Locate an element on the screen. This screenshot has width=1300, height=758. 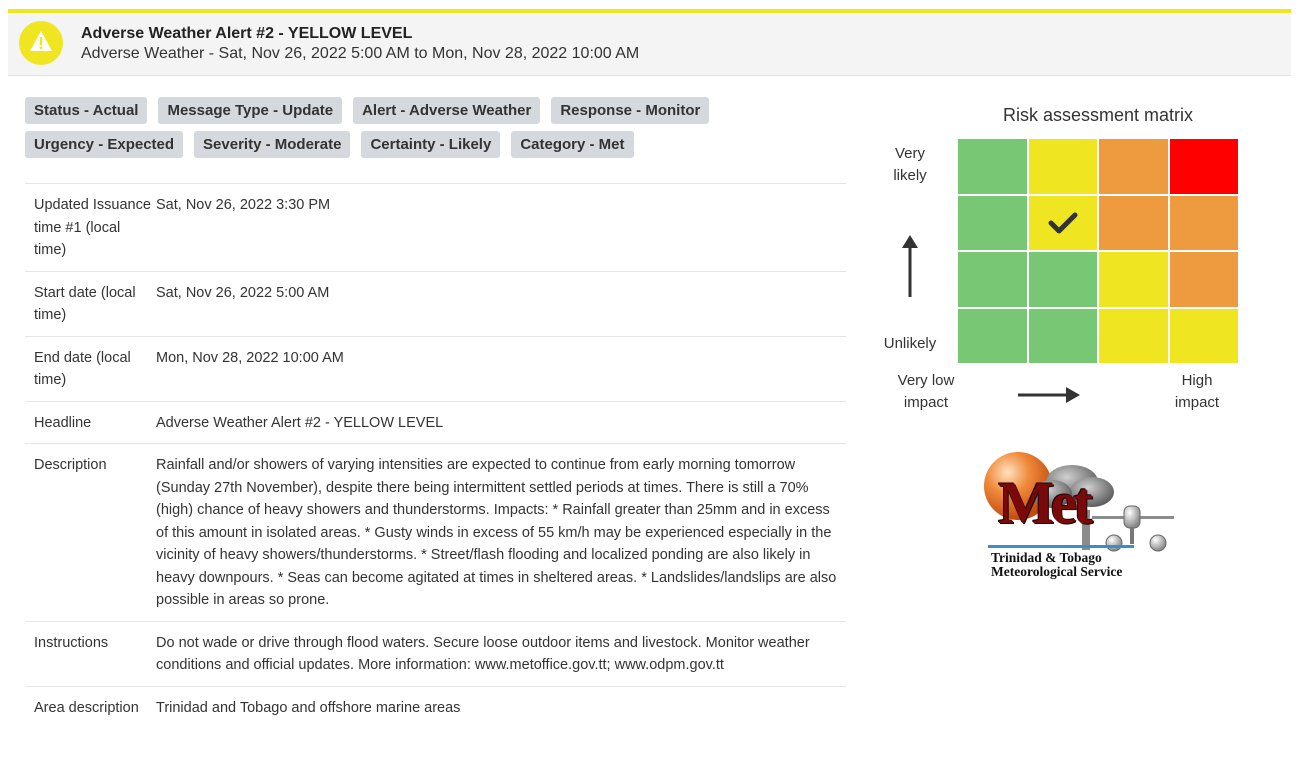
headline-label: Headline is located at coordinates (63, 422).